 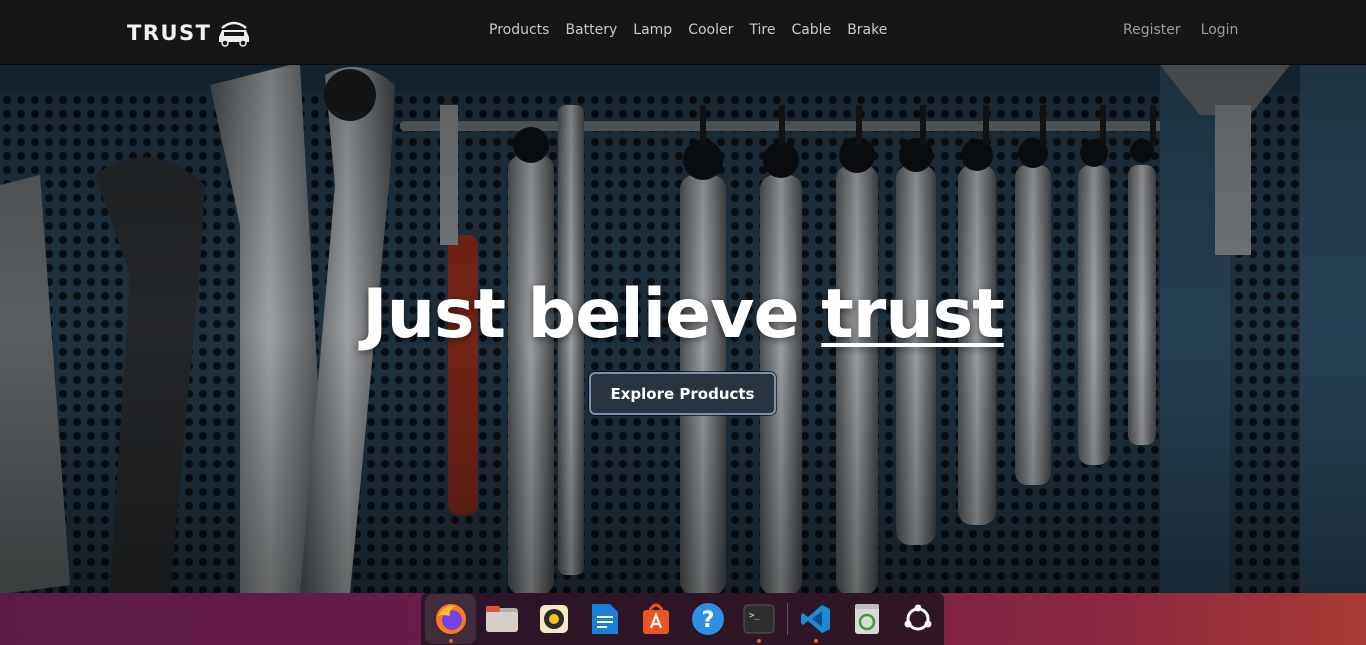 I want to click on help-question-icon: ?, so click(x=707, y=619).